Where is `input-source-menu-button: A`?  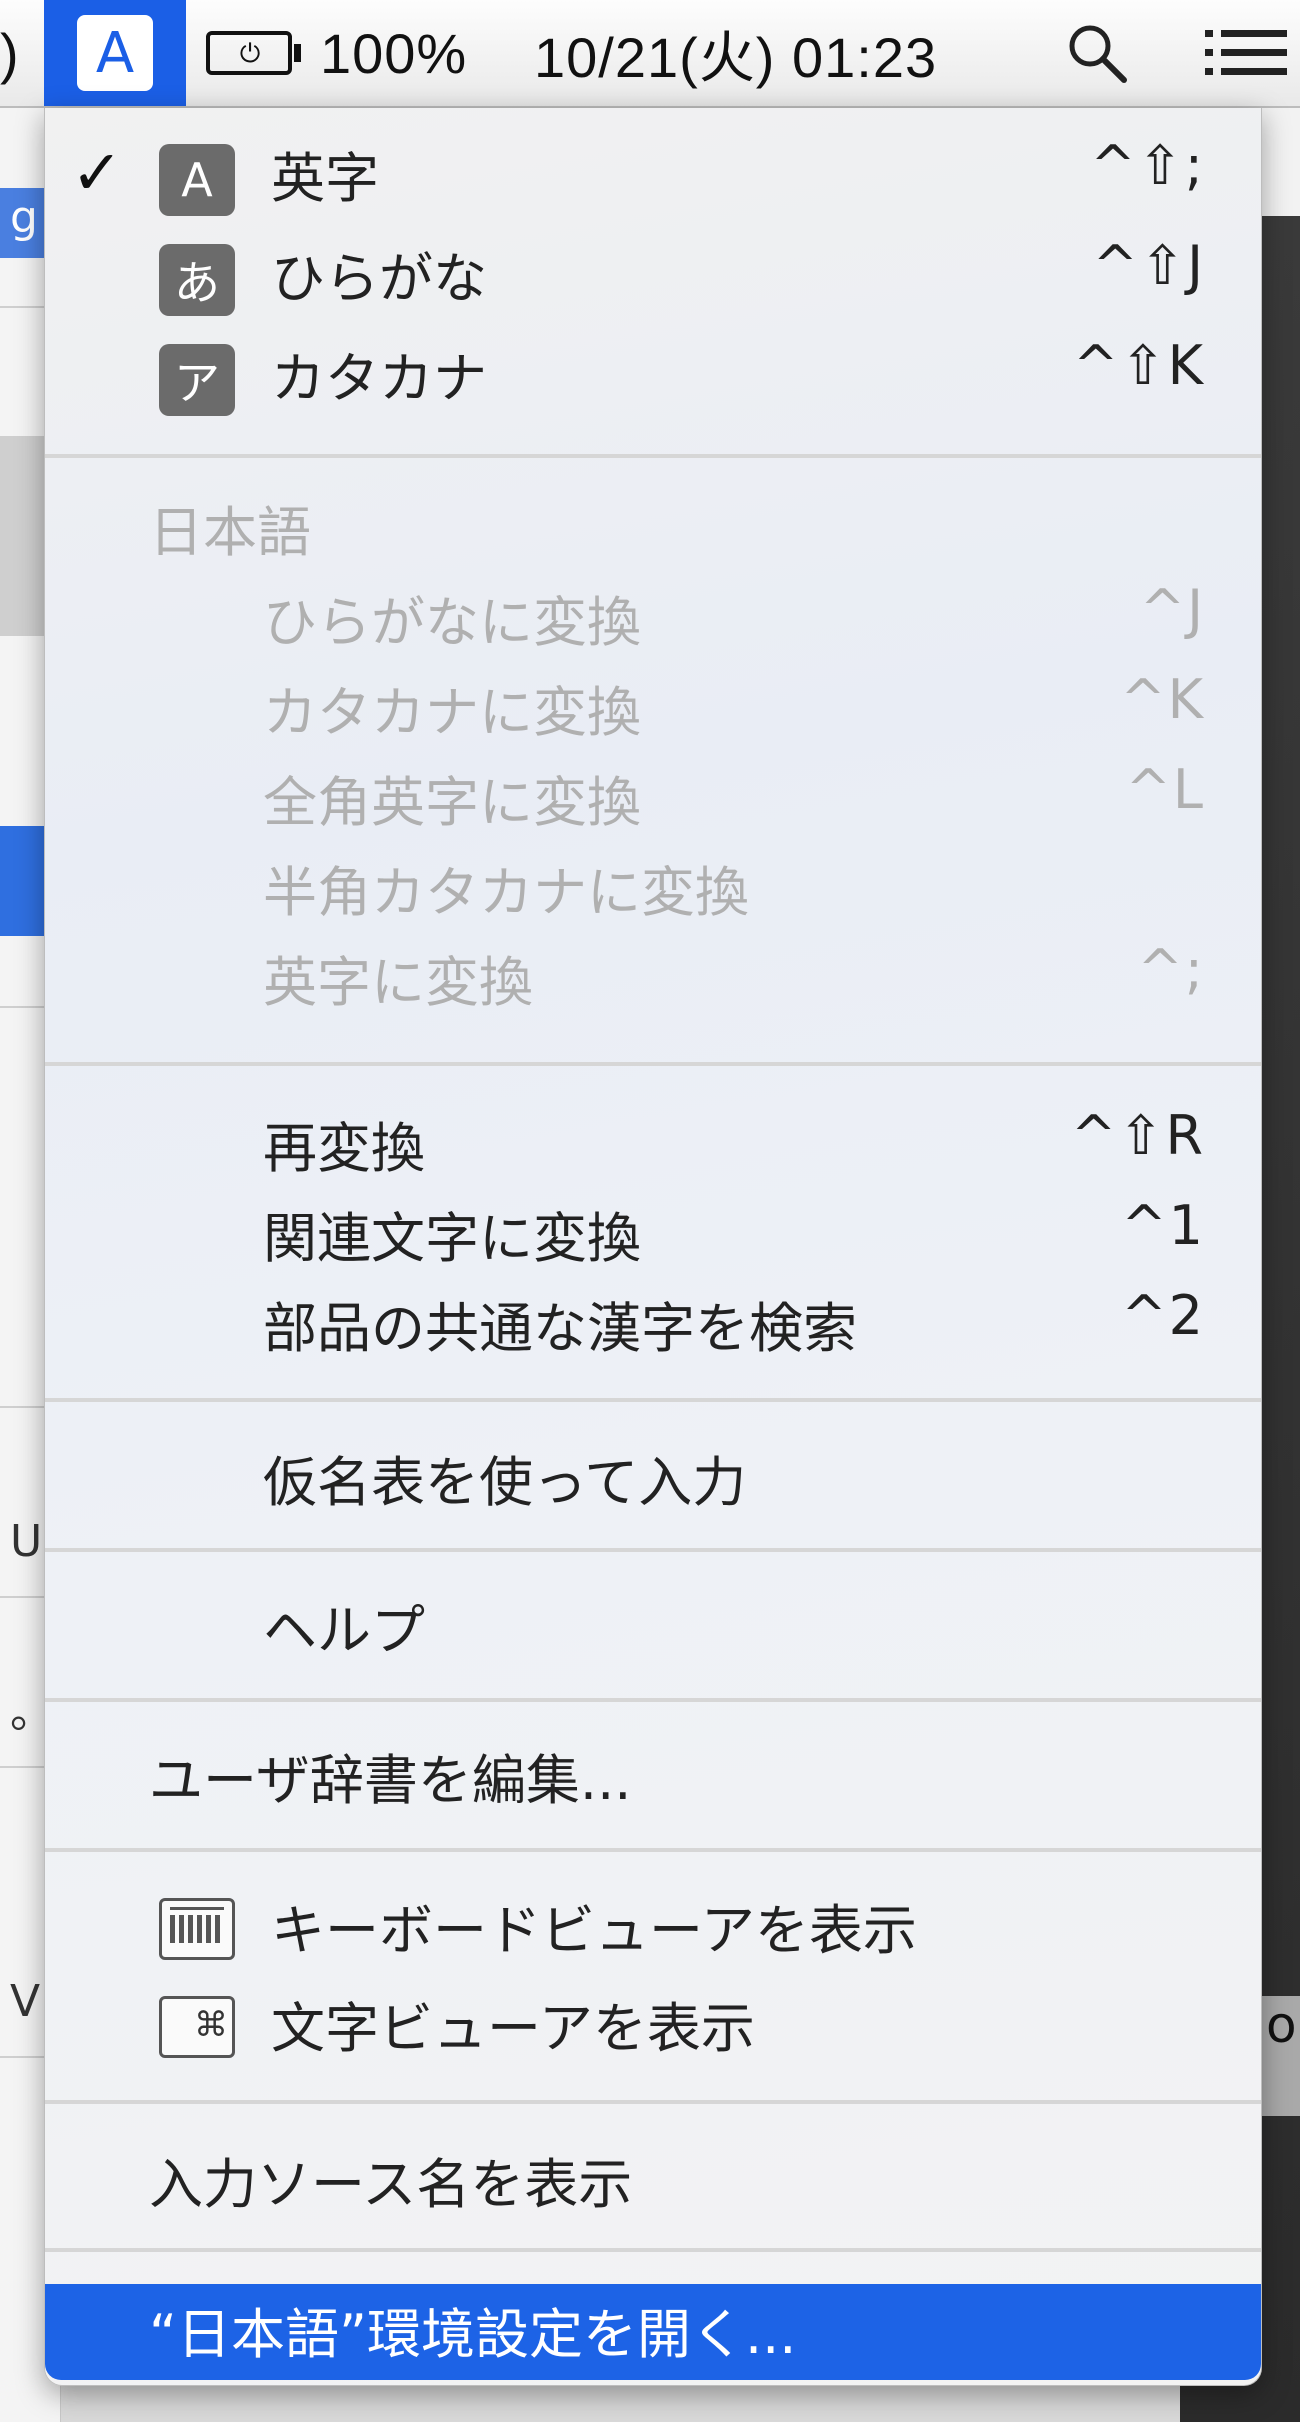
input-source-menu-button: A is located at coordinates (115, 53).